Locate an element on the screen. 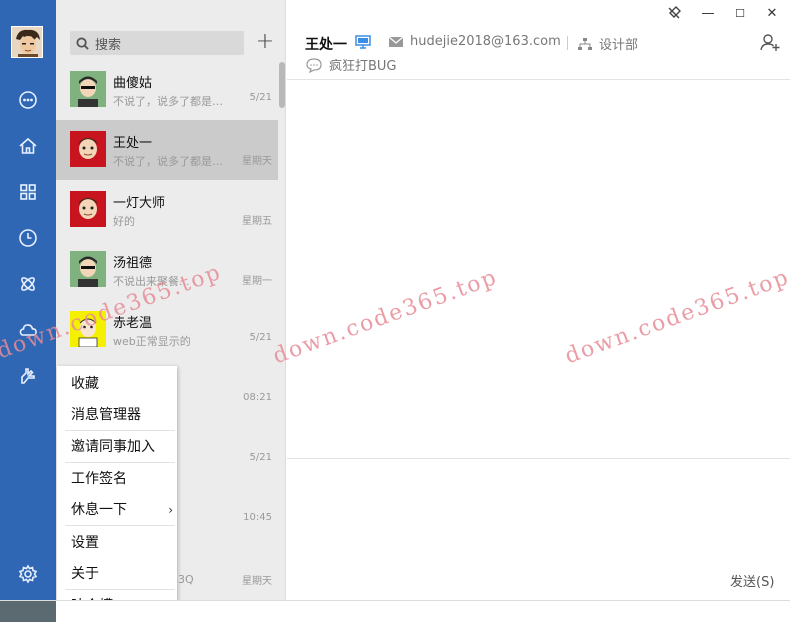 This screenshot has width=790, height=622. bottom-strip-left is located at coordinates (28, 611).